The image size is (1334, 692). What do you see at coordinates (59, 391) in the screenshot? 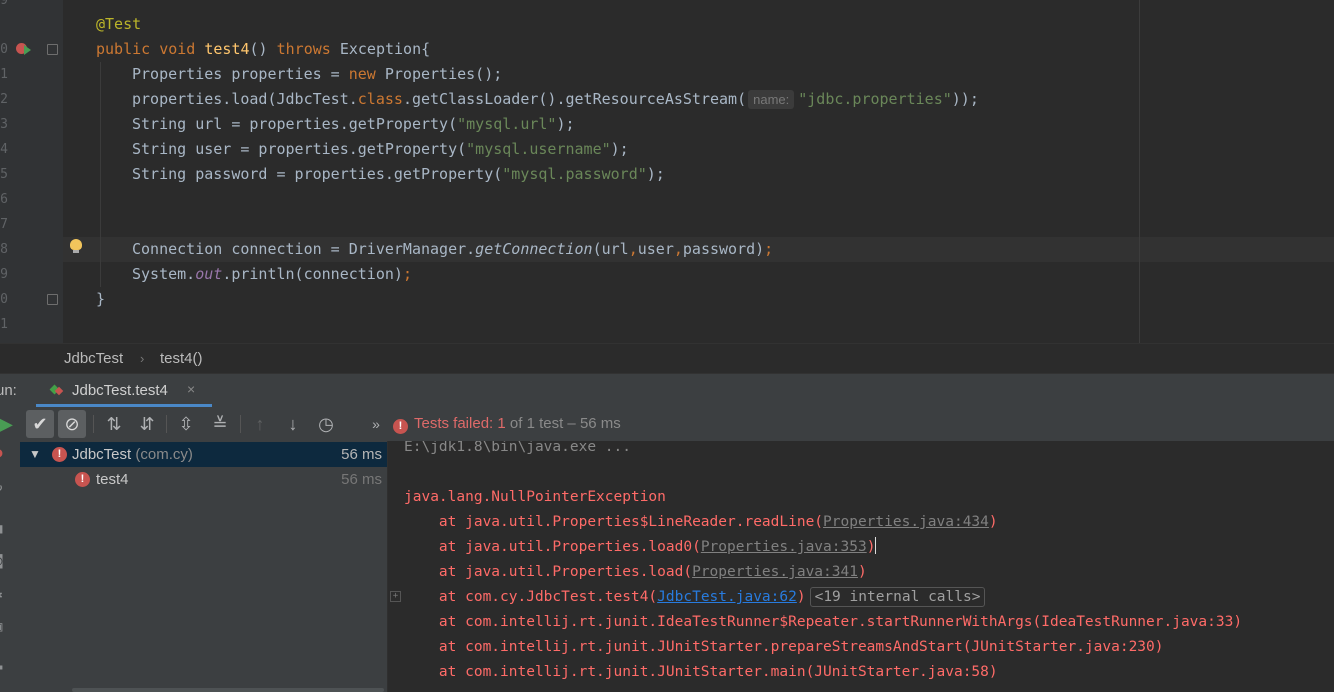
I see `test-failed-badge-icon` at bounding box center [59, 391].